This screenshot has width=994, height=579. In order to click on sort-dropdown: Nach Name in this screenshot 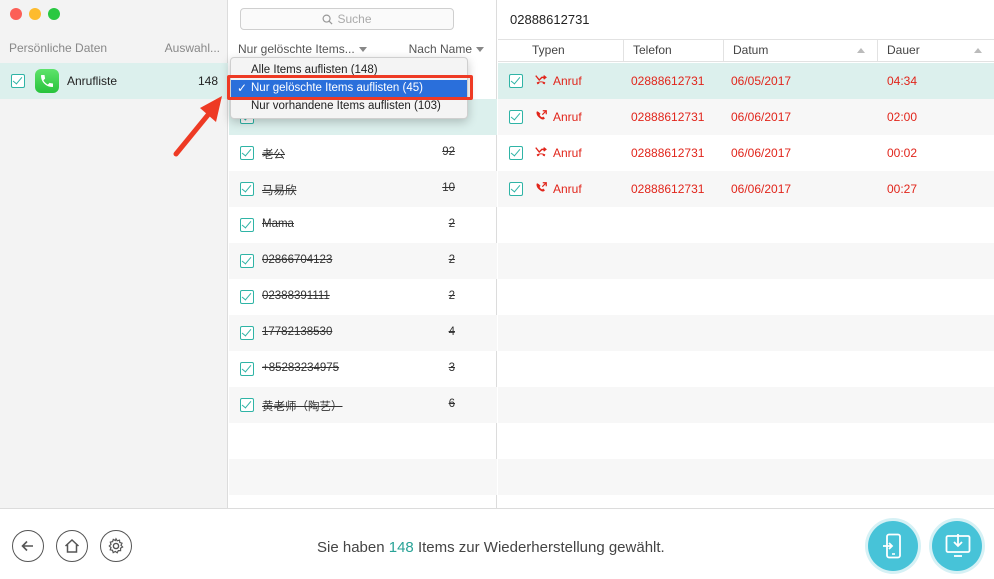, I will do `click(446, 49)`.